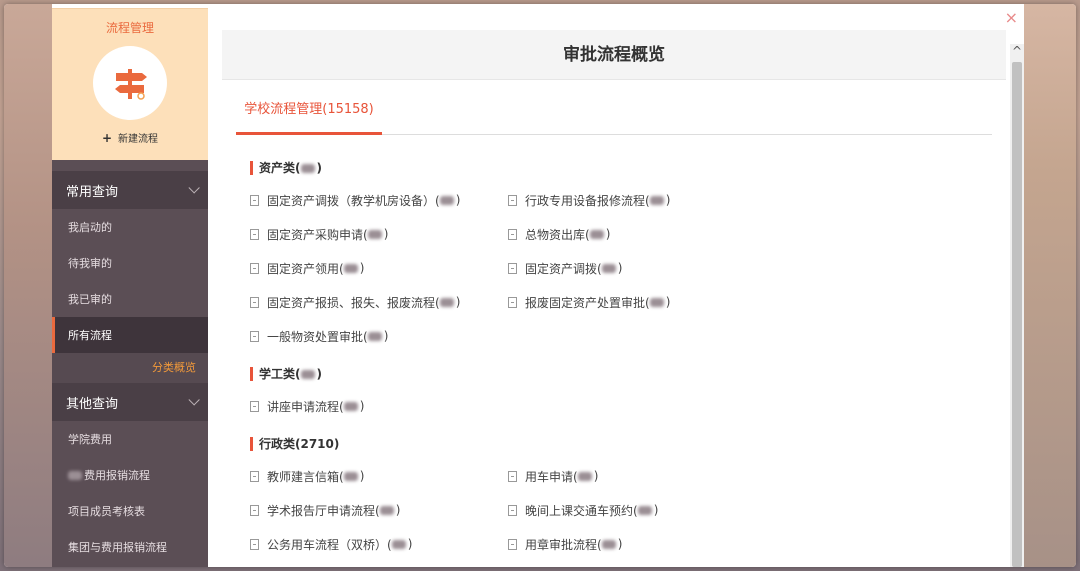 Image resolution: width=1080 pixels, height=571 pixels. What do you see at coordinates (92, 404) in the screenshot?
I see `sidebar-group-label: 其他查询` at bounding box center [92, 404].